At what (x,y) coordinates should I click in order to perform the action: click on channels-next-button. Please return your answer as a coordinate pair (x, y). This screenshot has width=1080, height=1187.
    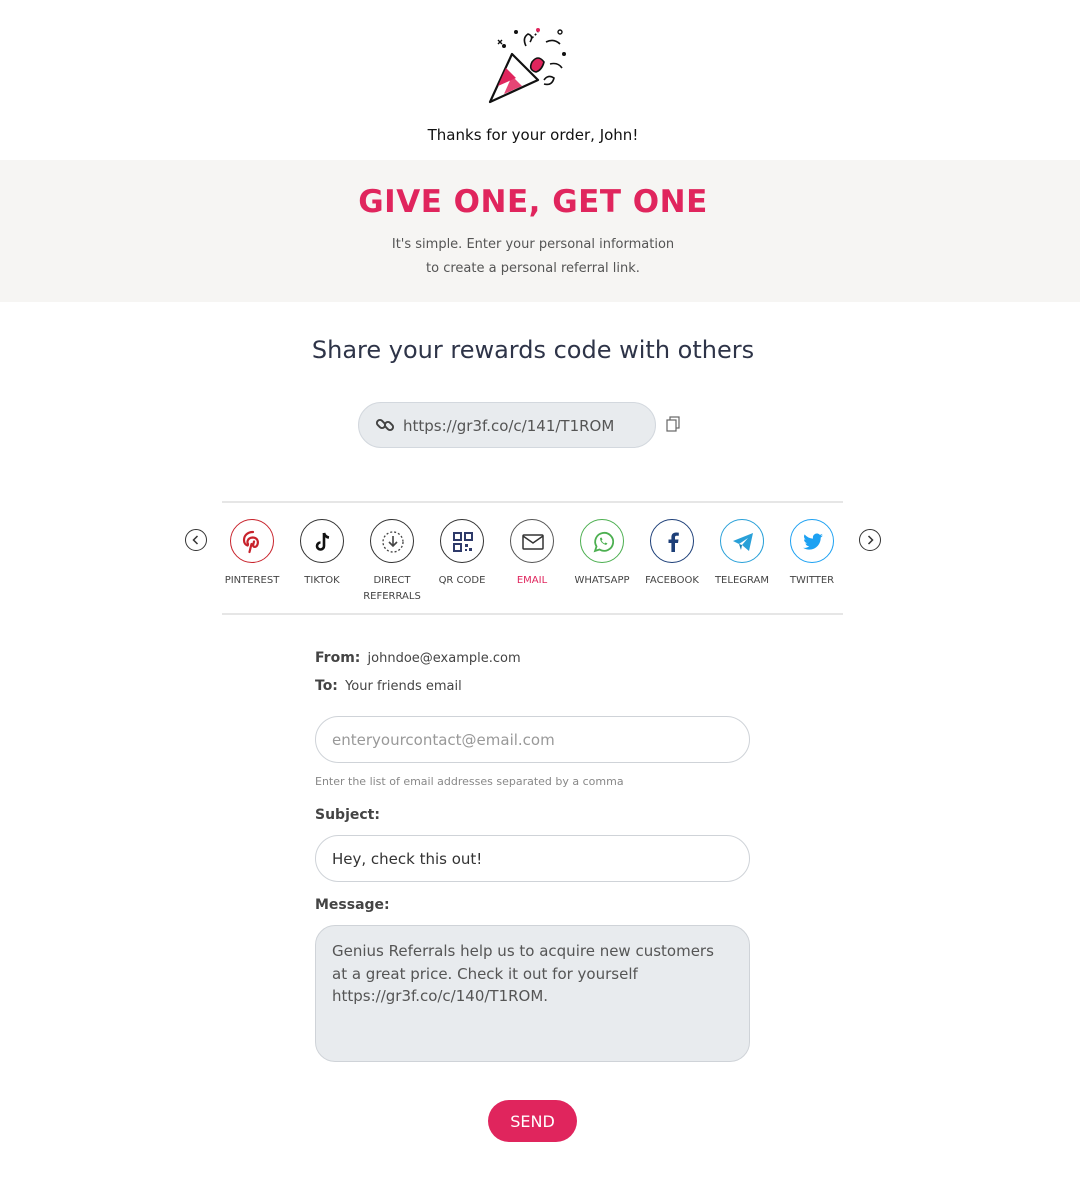
    Looking at the image, I should click on (870, 540).